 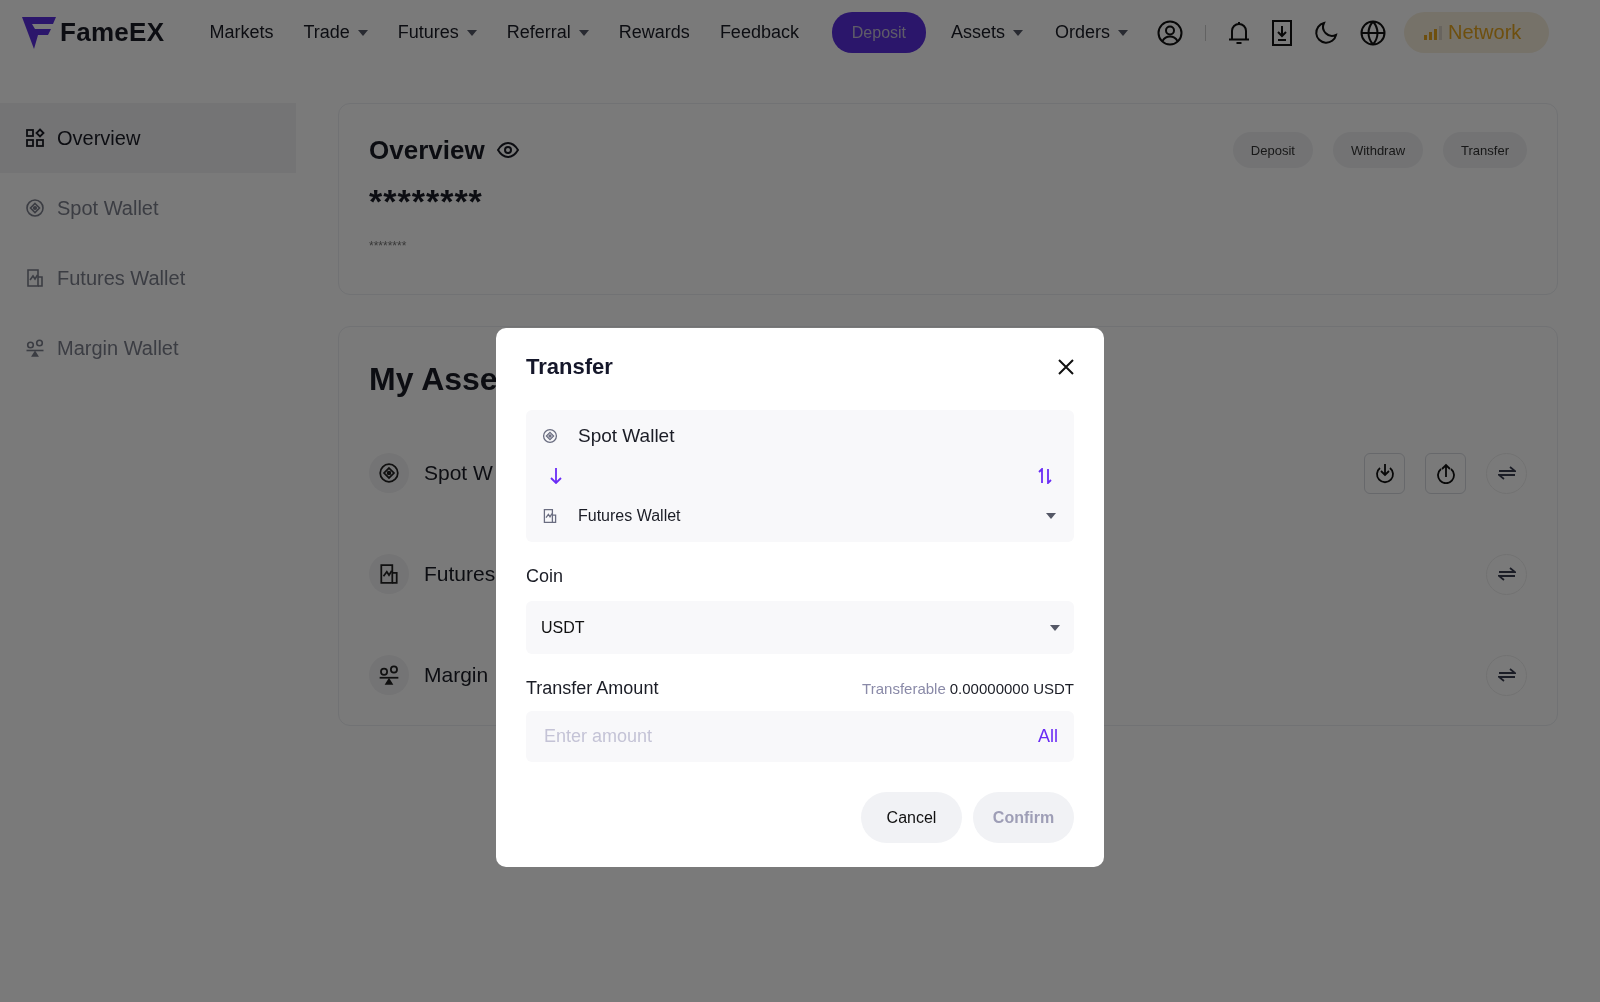 What do you see at coordinates (592, 688) in the screenshot?
I see `amount-label: Transfer Amount` at bounding box center [592, 688].